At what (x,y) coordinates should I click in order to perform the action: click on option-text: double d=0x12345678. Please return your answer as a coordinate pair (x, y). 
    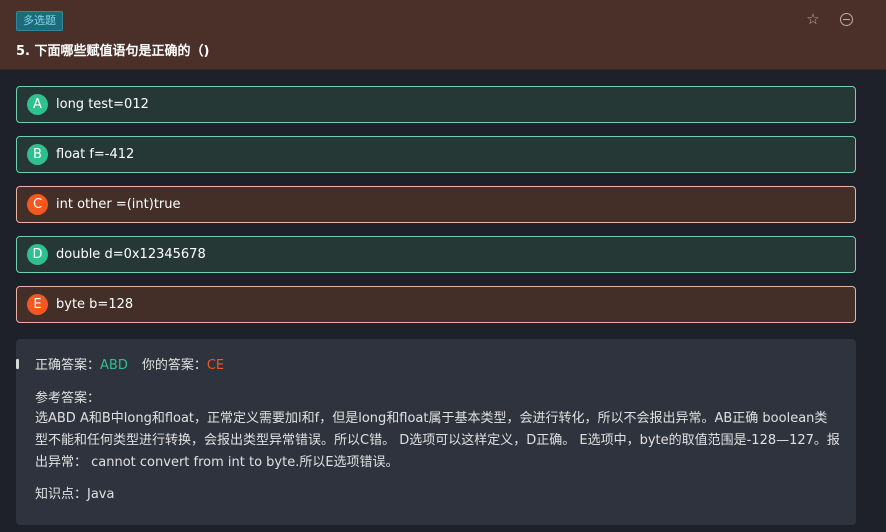
    Looking at the image, I should click on (131, 254).